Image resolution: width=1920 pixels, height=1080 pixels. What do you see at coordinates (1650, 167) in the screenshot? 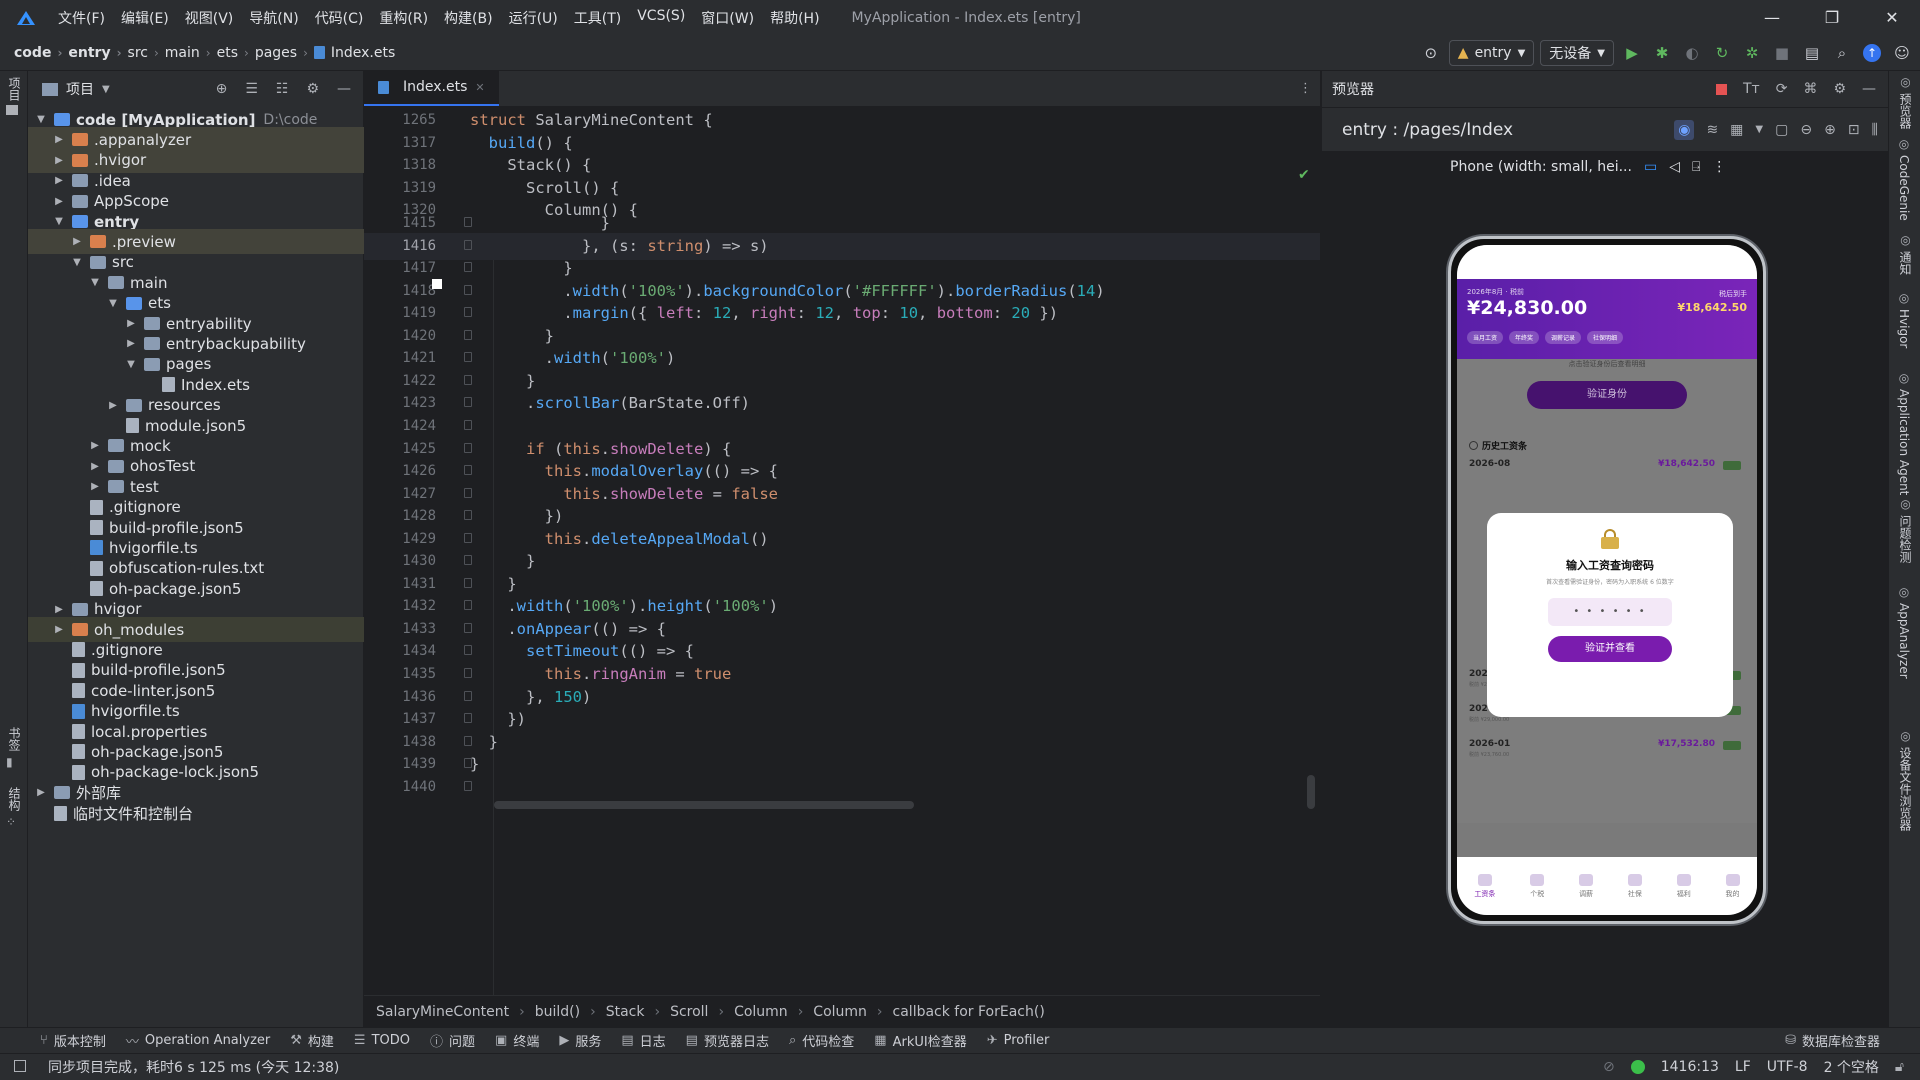
I see `device-frame-icon: ▭` at bounding box center [1650, 167].